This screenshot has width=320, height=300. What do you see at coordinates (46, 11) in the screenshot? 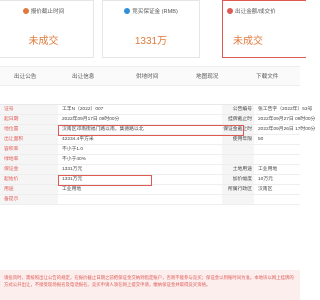
I see `deadline-card-title: 报价截止时间` at bounding box center [46, 11].